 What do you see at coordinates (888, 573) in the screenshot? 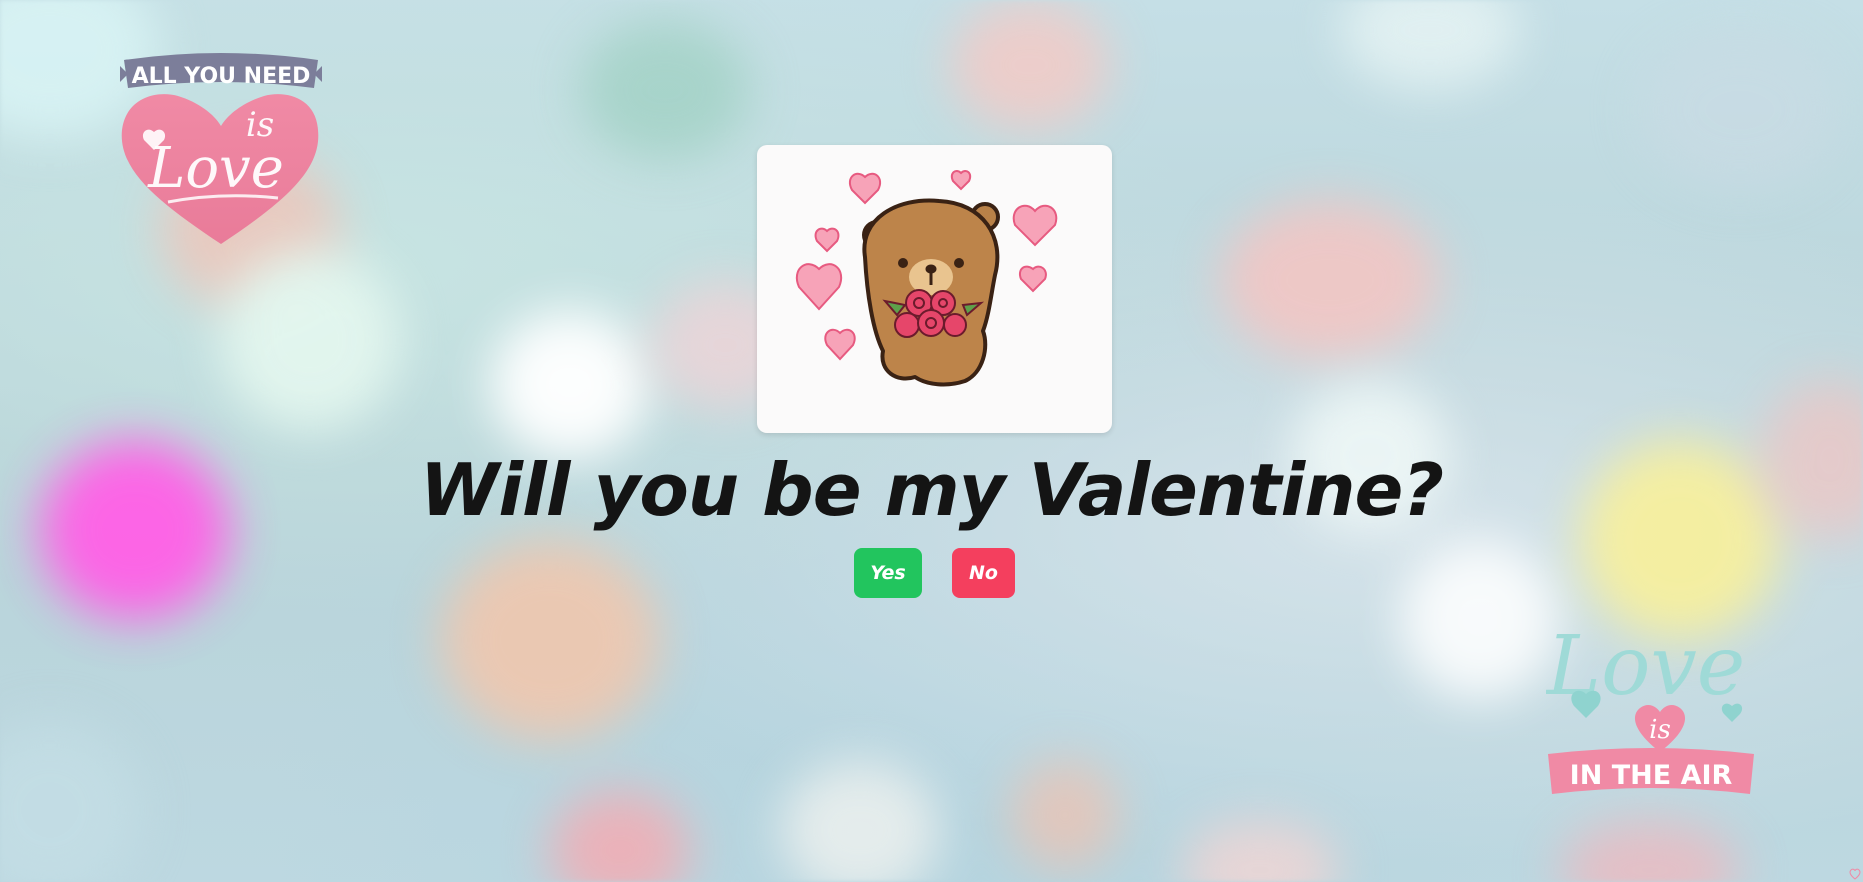
I see `yes-button: Yes` at bounding box center [888, 573].